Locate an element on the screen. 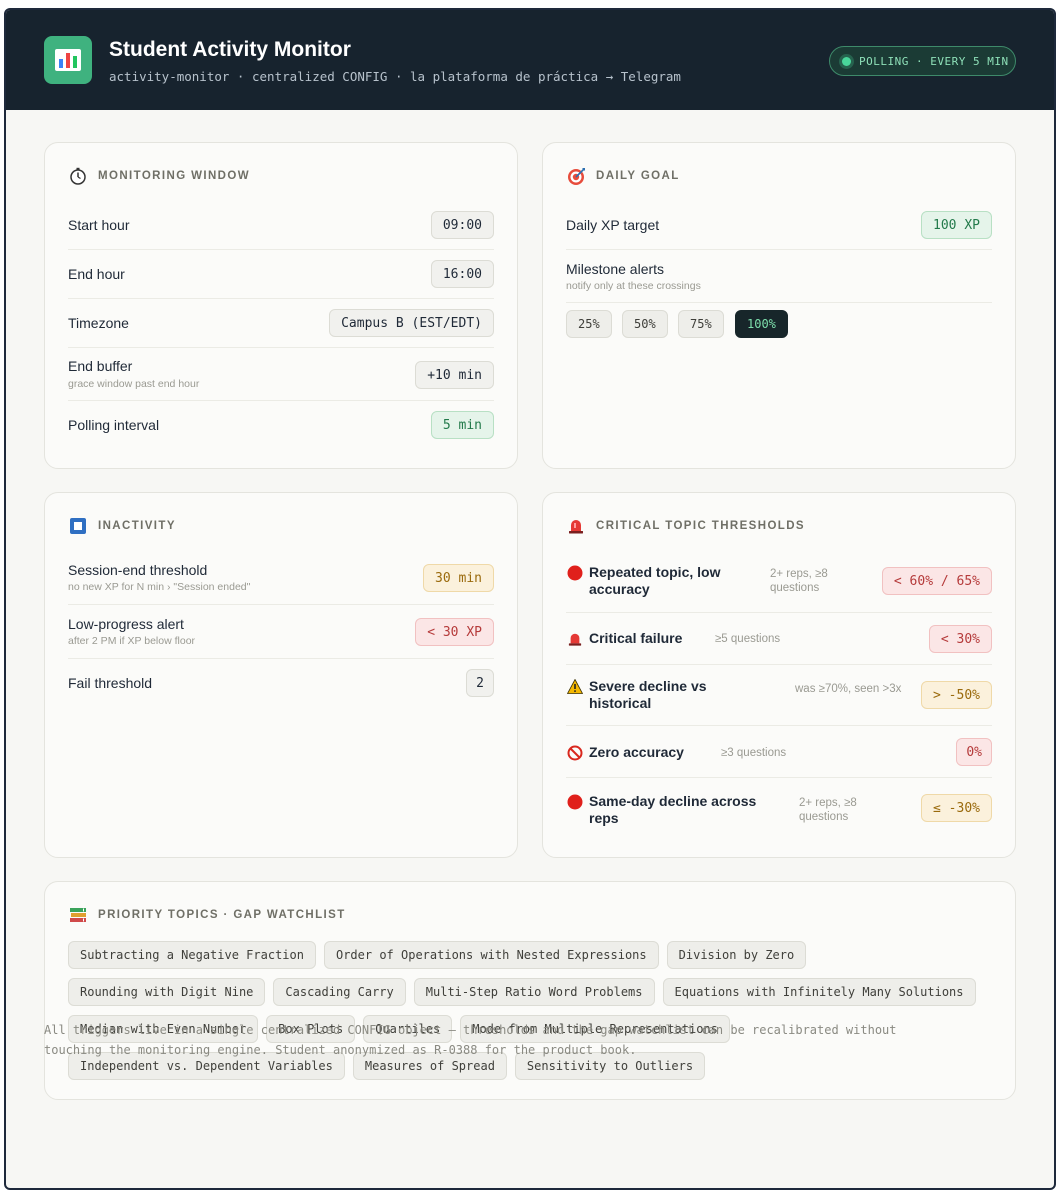 This screenshot has height=1194, width=1060. end-buffer-value: +10 min is located at coordinates (454, 375).